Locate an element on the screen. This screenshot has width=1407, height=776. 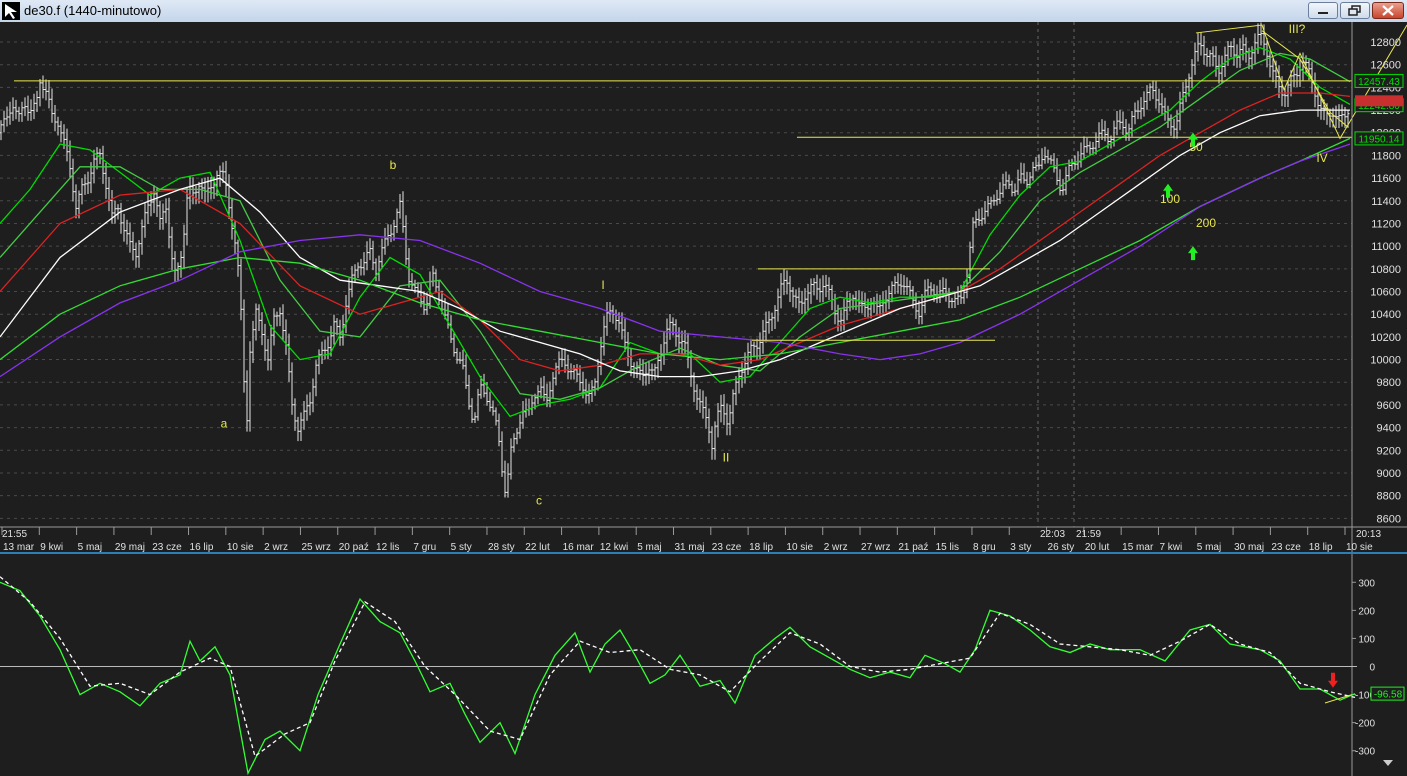
price-axis-tick: 11600 is located at coordinates (1386, 179).